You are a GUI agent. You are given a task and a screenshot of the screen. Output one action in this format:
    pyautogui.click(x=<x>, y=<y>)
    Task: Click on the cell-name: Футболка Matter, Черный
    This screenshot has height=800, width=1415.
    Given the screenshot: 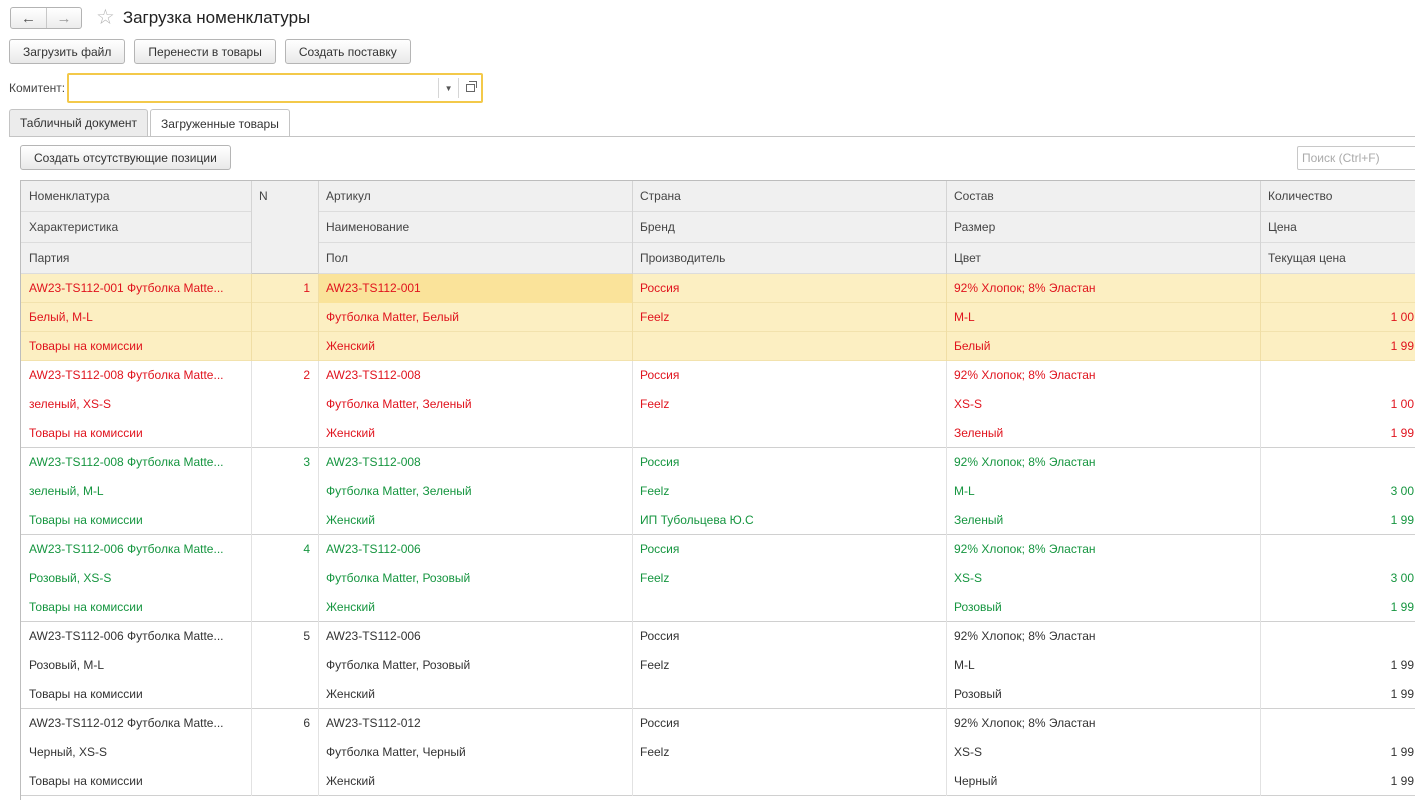 What is the action you would take?
    pyautogui.click(x=475, y=752)
    